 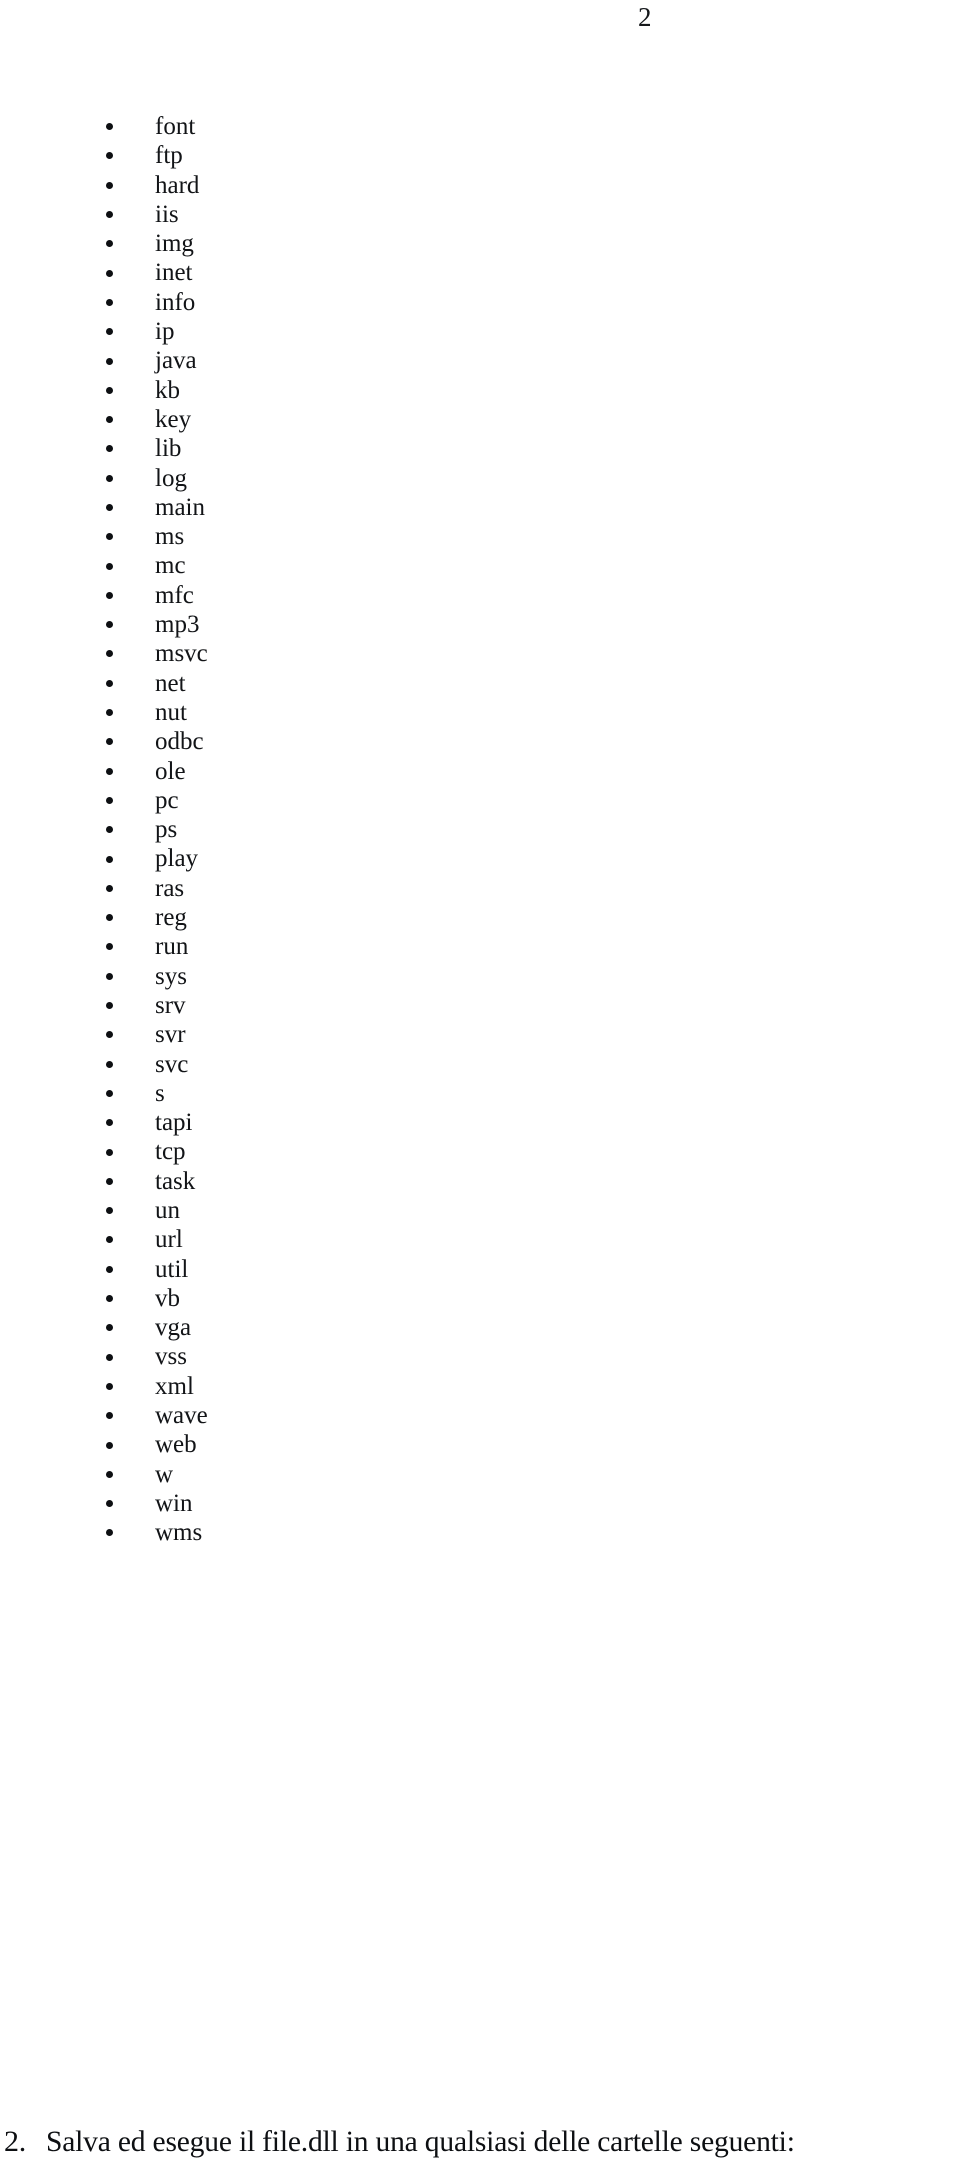 What do you see at coordinates (15, 2141) in the screenshot?
I see `step-number: 2.` at bounding box center [15, 2141].